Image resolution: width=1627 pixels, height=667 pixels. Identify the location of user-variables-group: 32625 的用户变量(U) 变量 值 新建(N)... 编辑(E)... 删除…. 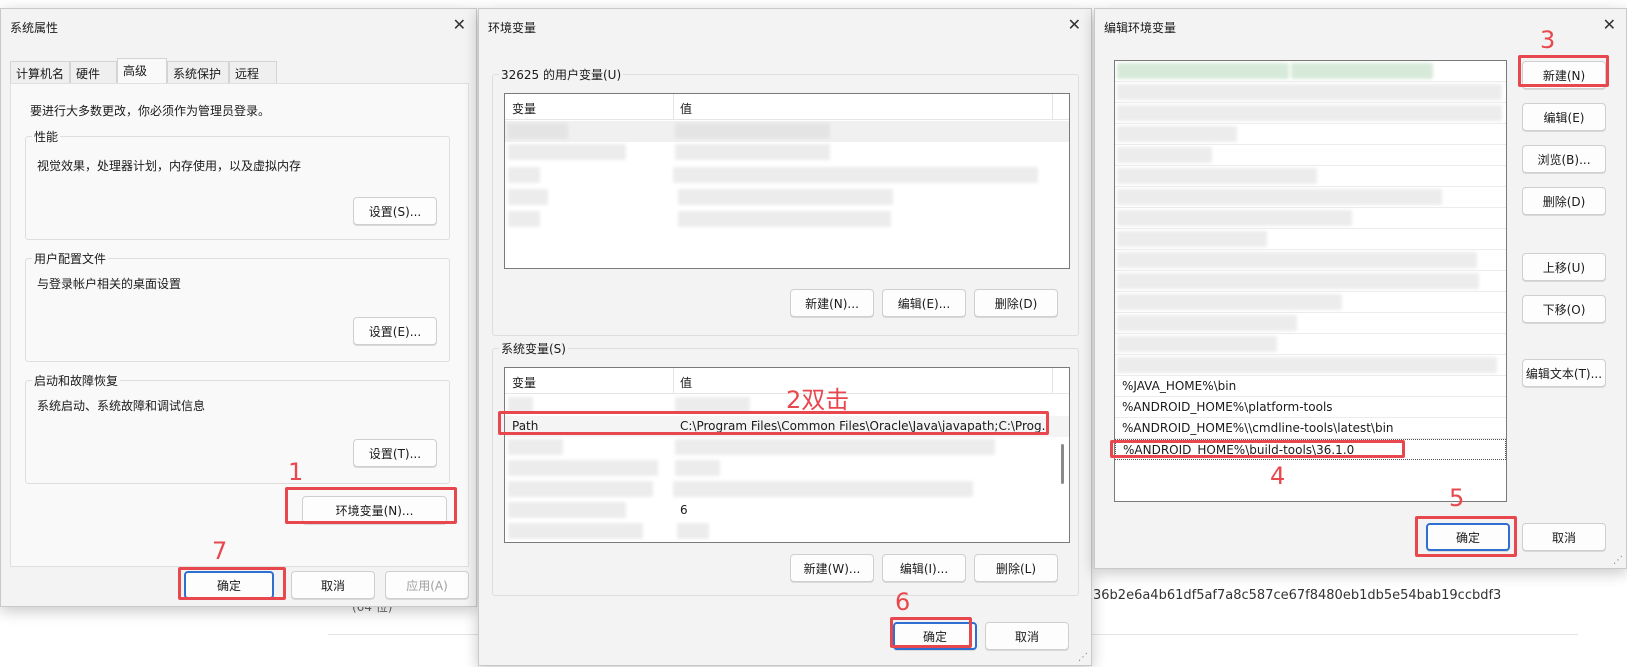
(785, 201).